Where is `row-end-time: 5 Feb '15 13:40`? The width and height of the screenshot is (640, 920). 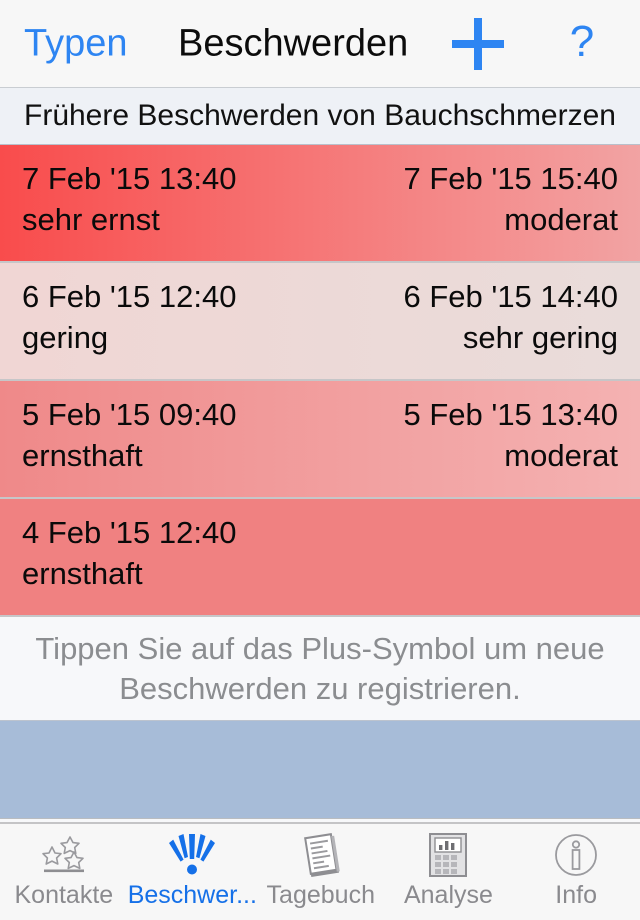 row-end-time: 5 Feb '15 13:40 is located at coordinates (510, 414).